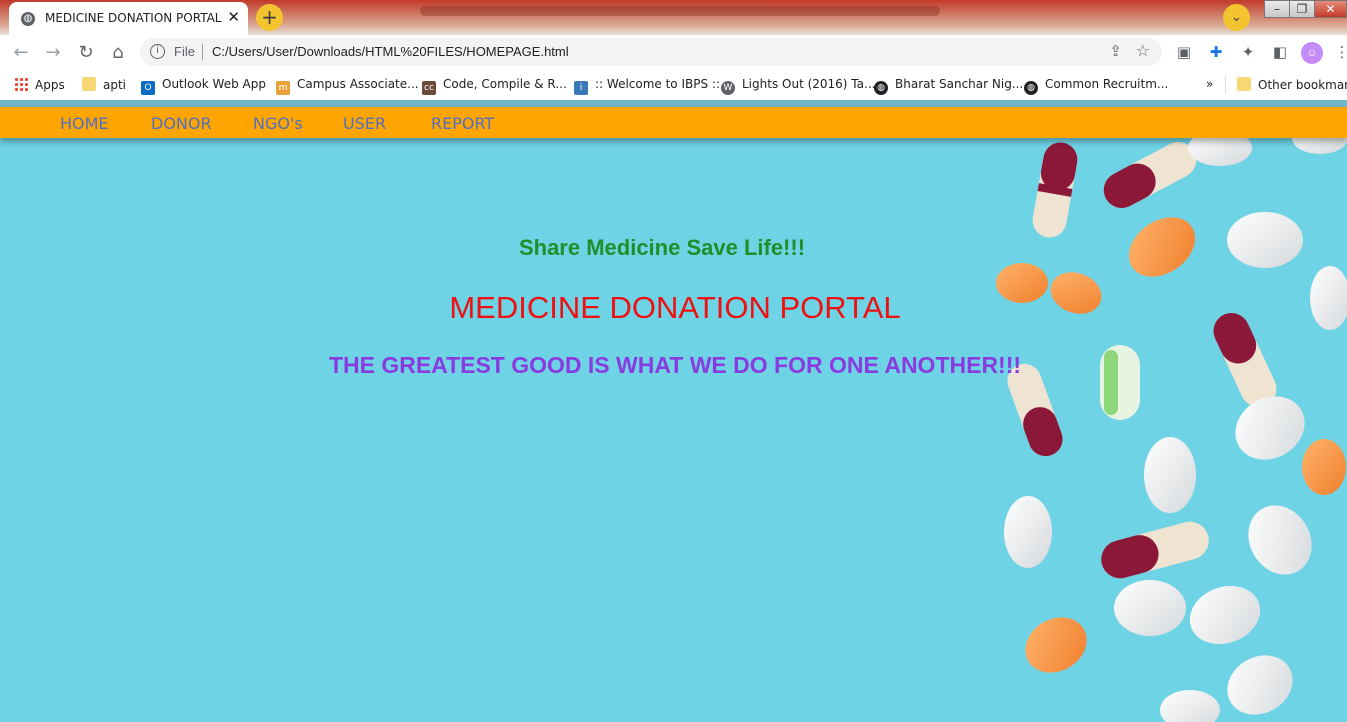 This screenshot has height=722, width=1347. What do you see at coordinates (39, 85) in the screenshot?
I see `bookmark-apps: Apps` at bounding box center [39, 85].